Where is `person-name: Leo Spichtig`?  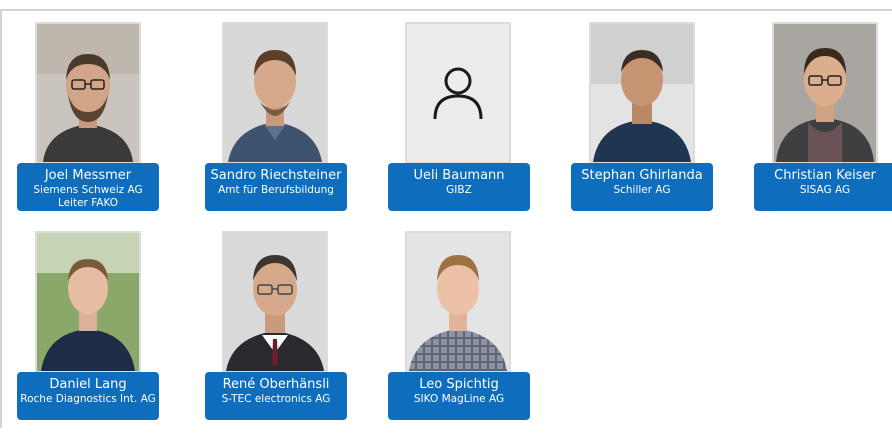
person-name: Leo Spichtig is located at coordinates (459, 384).